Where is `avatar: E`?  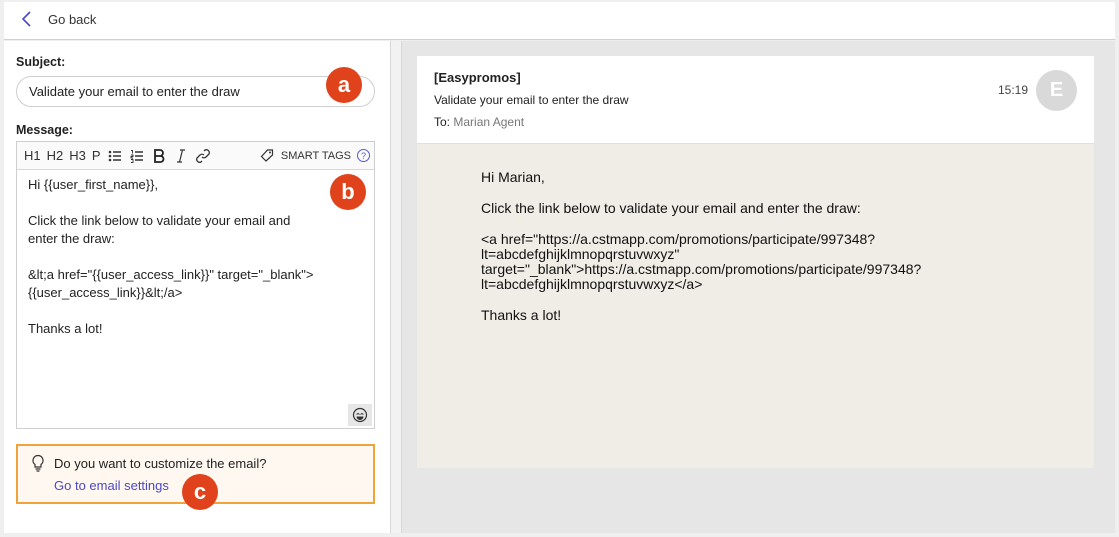
avatar: E is located at coordinates (1056, 90).